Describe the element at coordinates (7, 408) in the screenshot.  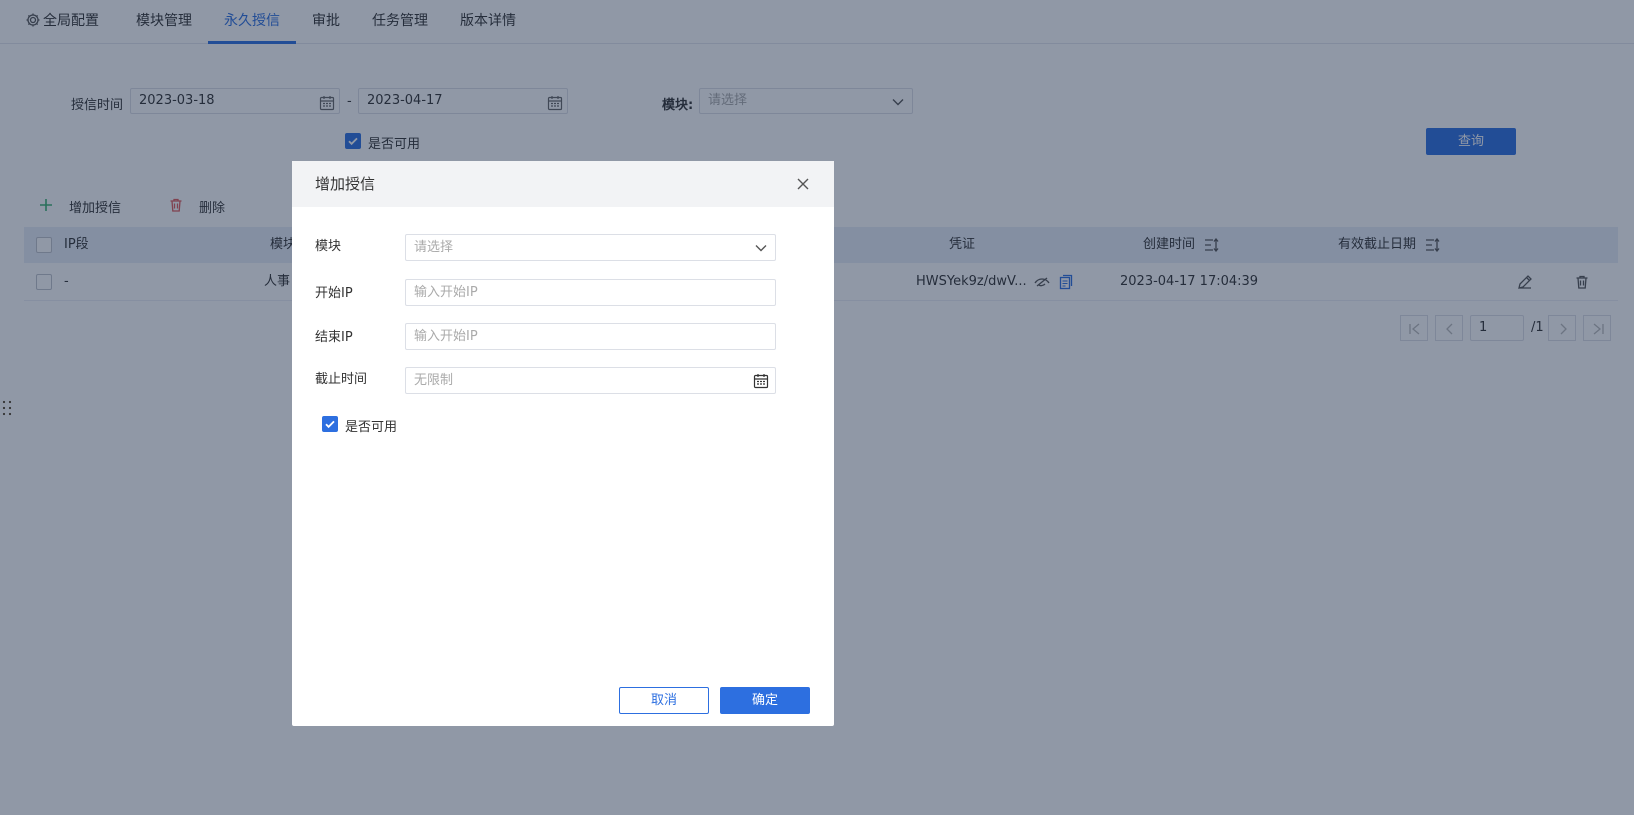
I see `drag-handle-icon` at that location.